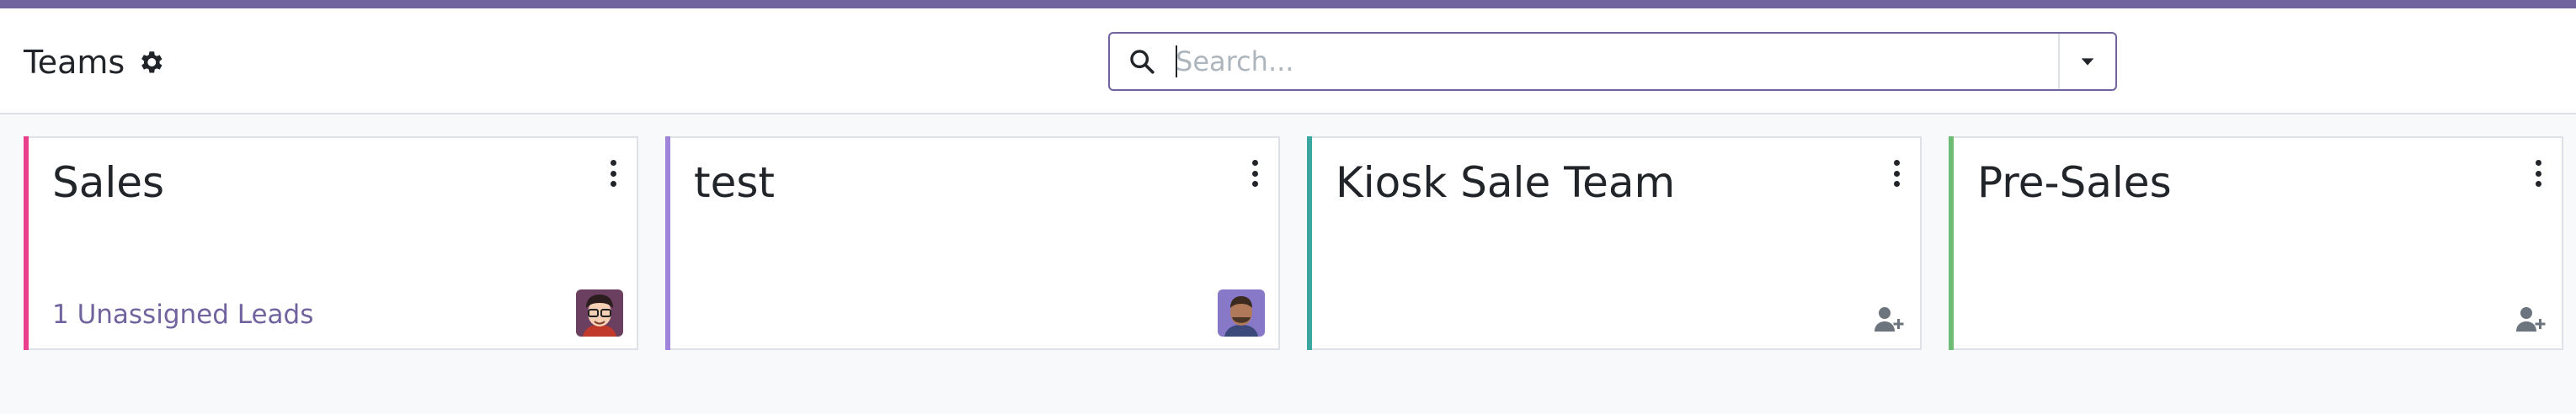 The height and width of the screenshot is (414, 2576). I want to click on team-card-pre-sales: Pre-Sales, so click(2256, 243).